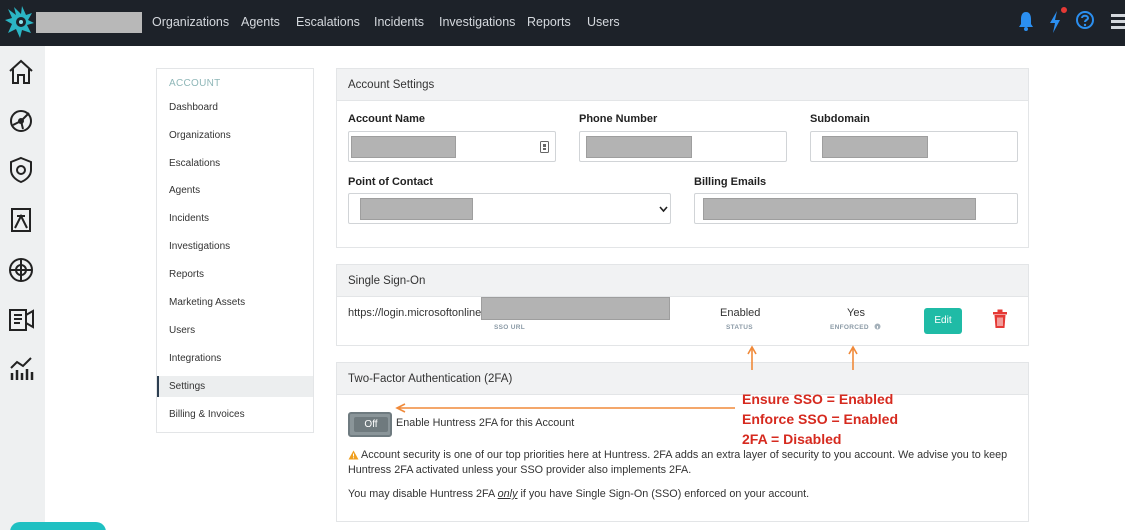 This screenshot has height=530, width=1125. I want to click on arrow-sso-enforced, so click(853, 357).